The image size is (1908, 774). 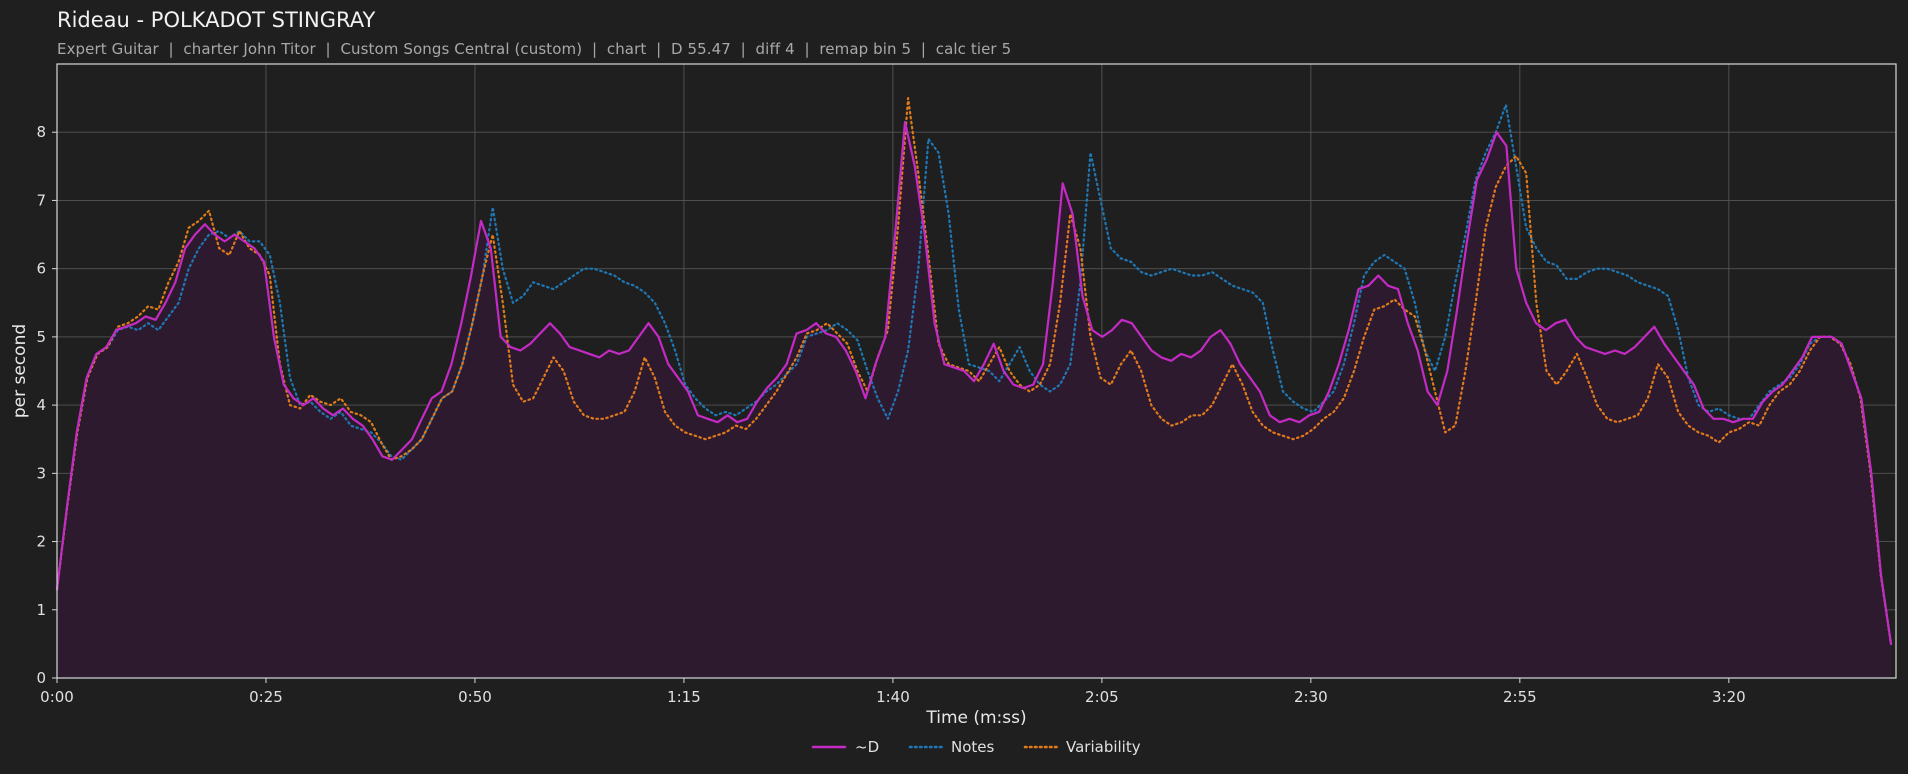 What do you see at coordinates (475, 697) in the screenshot?
I see `x-tick-label: 0:50` at bounding box center [475, 697].